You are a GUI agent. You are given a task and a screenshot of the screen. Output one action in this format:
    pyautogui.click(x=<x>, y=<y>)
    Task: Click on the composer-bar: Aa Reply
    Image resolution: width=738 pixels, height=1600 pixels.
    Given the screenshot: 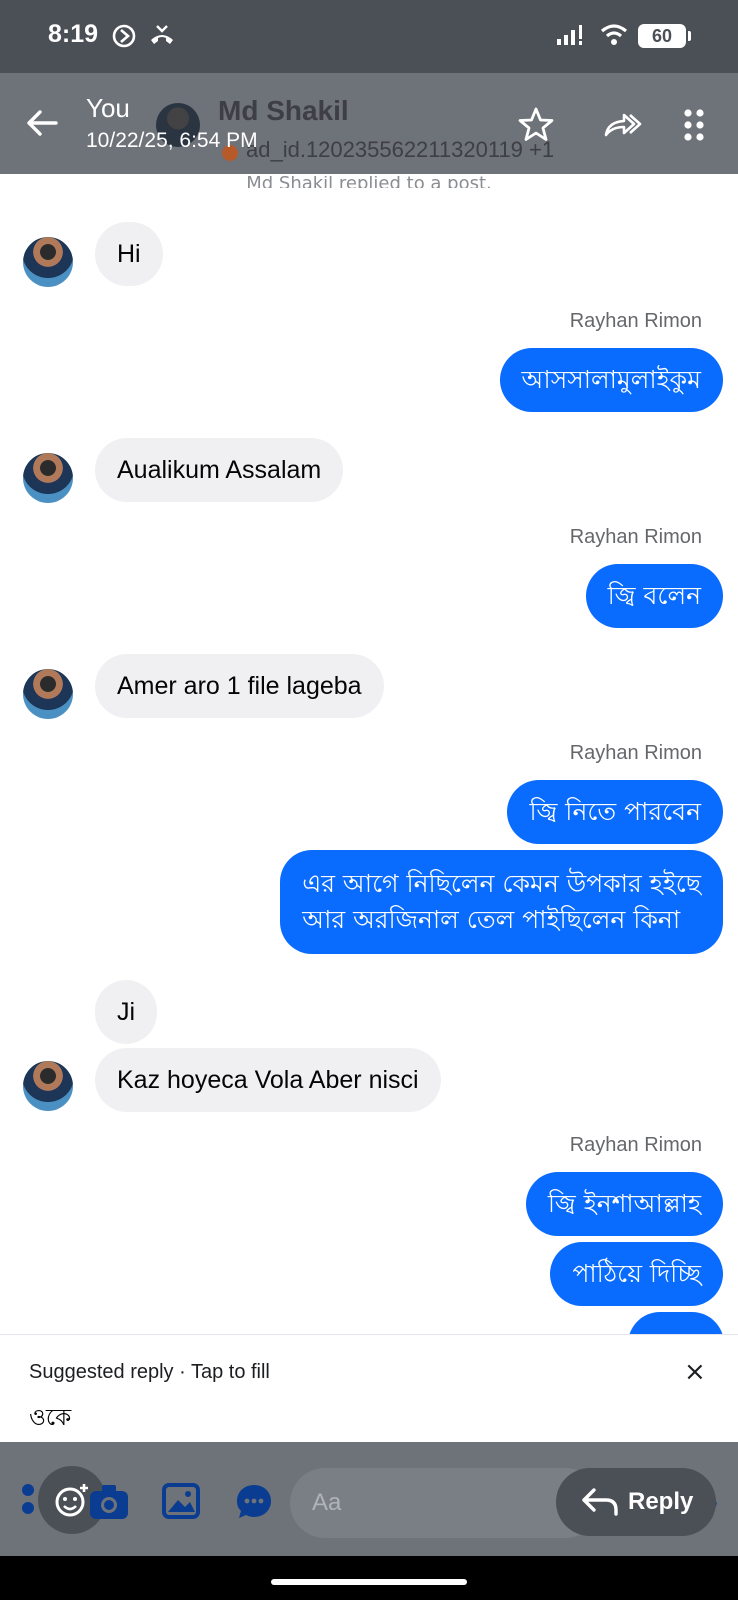 What is the action you would take?
    pyautogui.click(x=369, y=1499)
    